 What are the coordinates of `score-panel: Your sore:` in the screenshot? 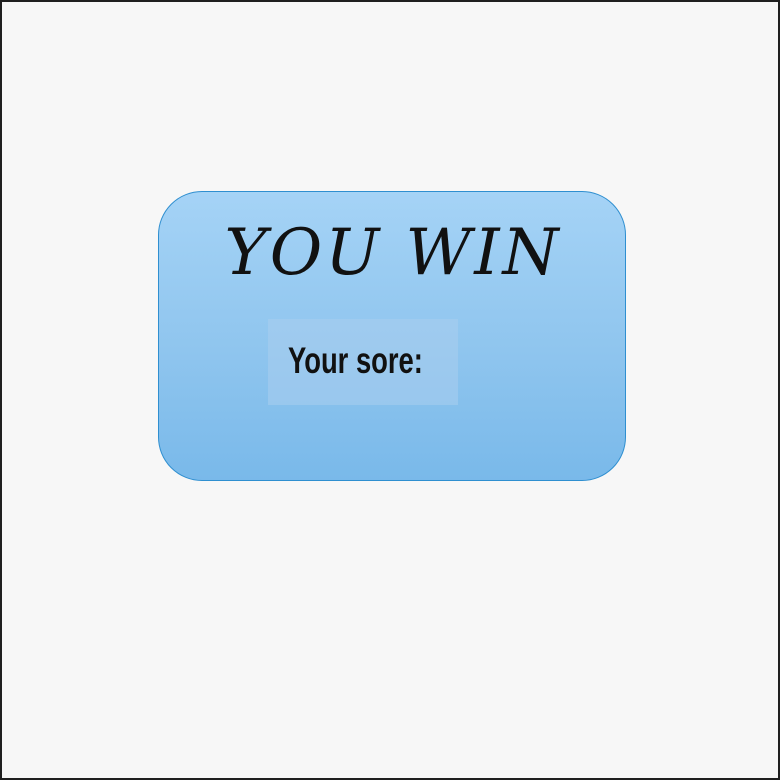 It's located at (363, 362).